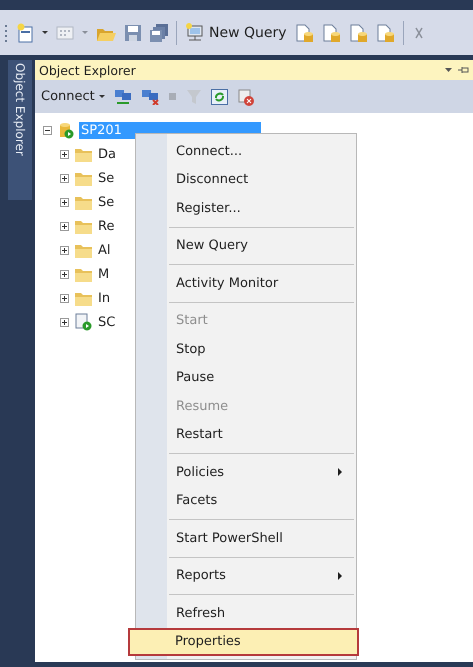  Describe the element at coordinates (448, 70) in the screenshot. I see `dropdown-icon` at that location.